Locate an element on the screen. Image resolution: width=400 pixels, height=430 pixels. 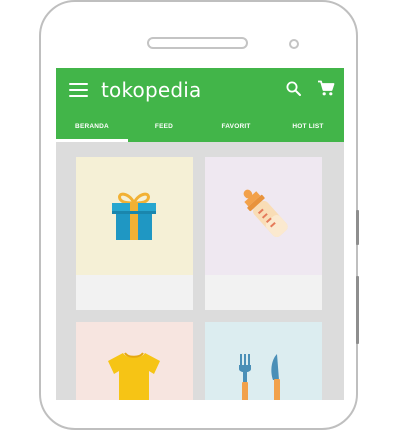
tab-bar: BERANDA FEED FAVORIT HOT LIST is located at coordinates (200, 127).